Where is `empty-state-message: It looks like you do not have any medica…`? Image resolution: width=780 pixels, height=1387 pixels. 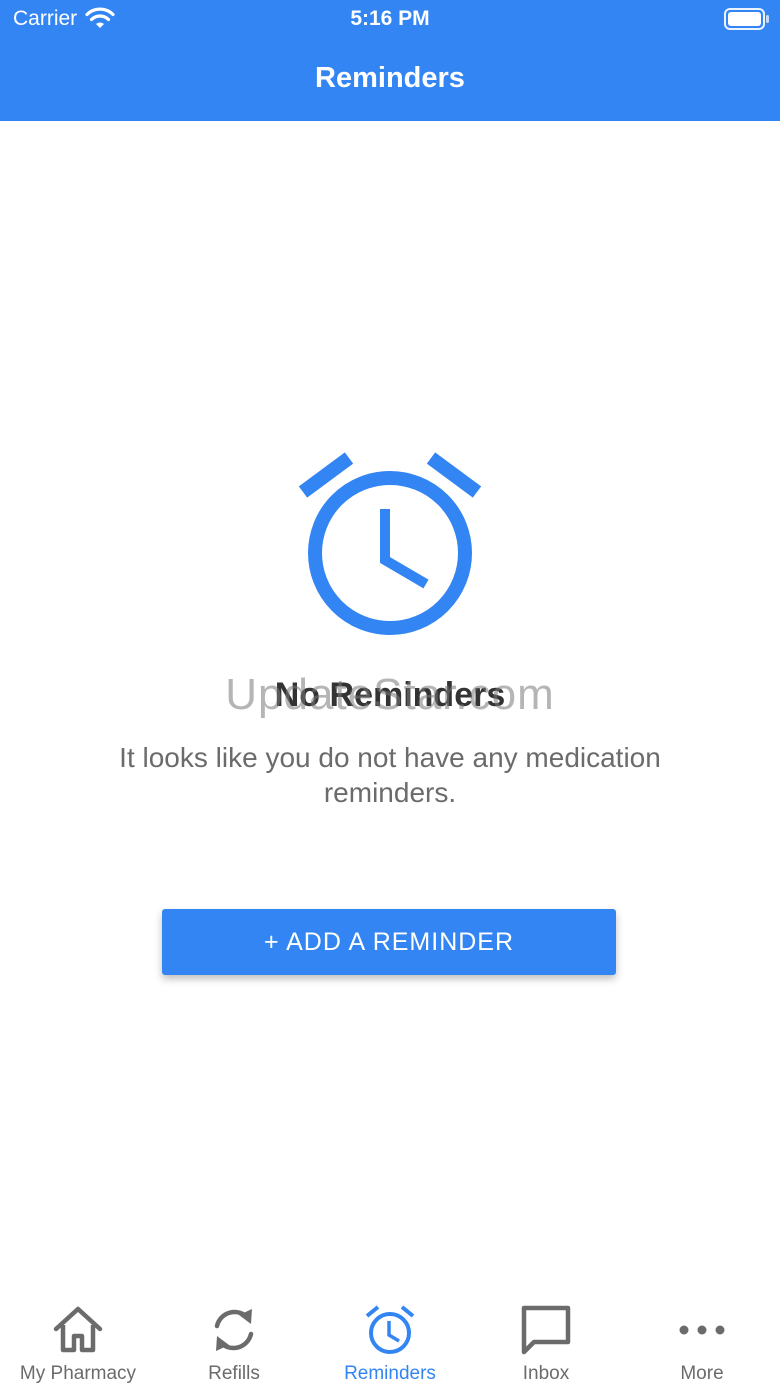
empty-state-message: It looks like you do not have any medica… is located at coordinates (390, 775).